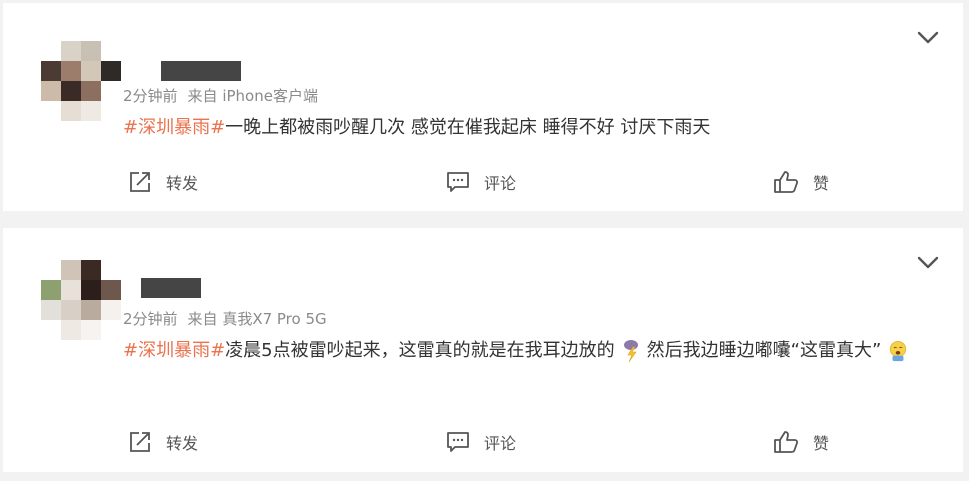 Image resolution: width=969 pixels, height=481 pixels. What do you see at coordinates (252, 96) in the screenshot?
I see `post-source: 来自 iPhone客户端` at bounding box center [252, 96].